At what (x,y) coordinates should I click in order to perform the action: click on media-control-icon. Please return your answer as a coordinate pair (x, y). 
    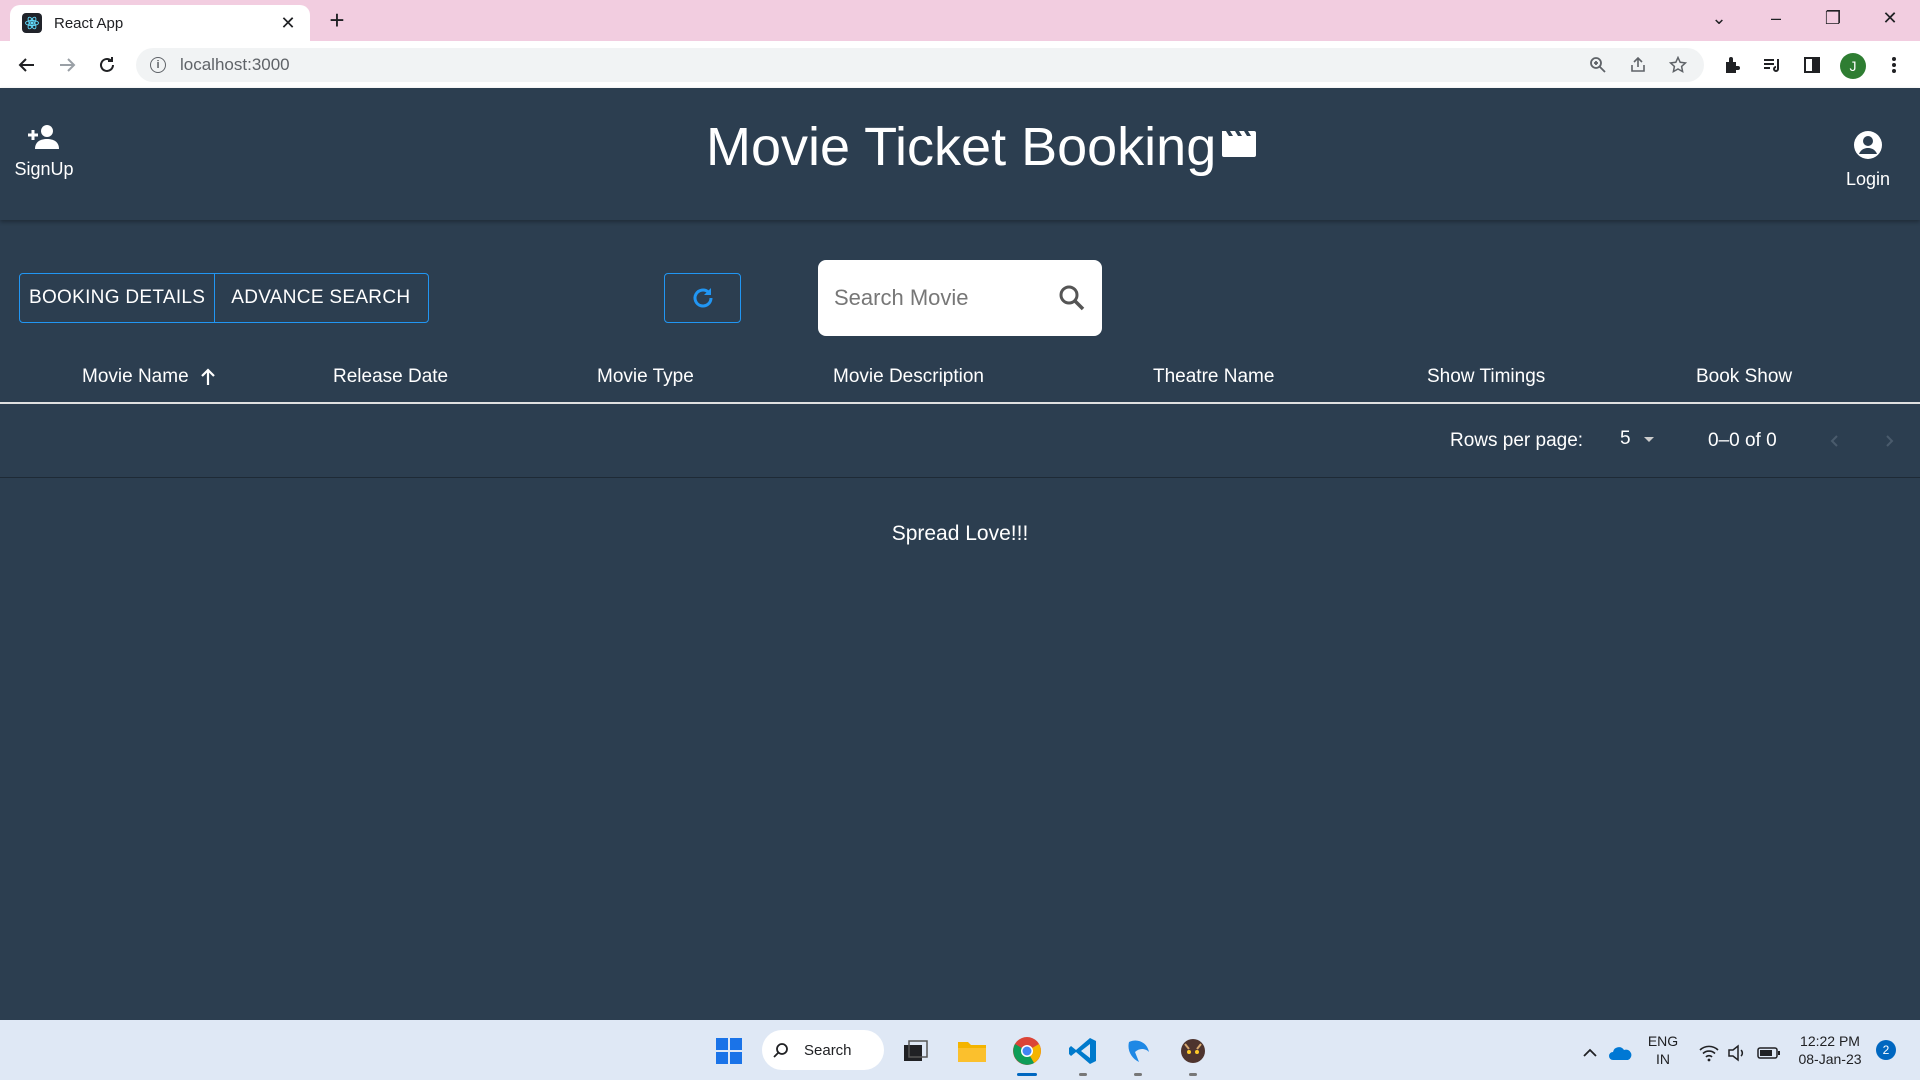
    Looking at the image, I should click on (1772, 65).